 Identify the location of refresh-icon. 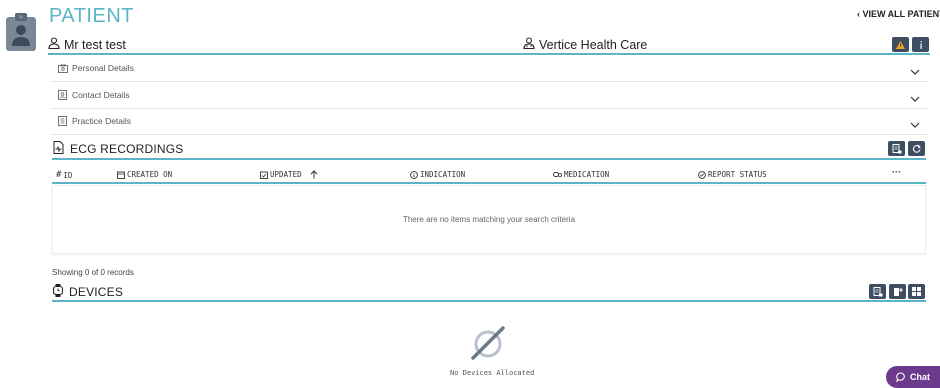
(916, 148).